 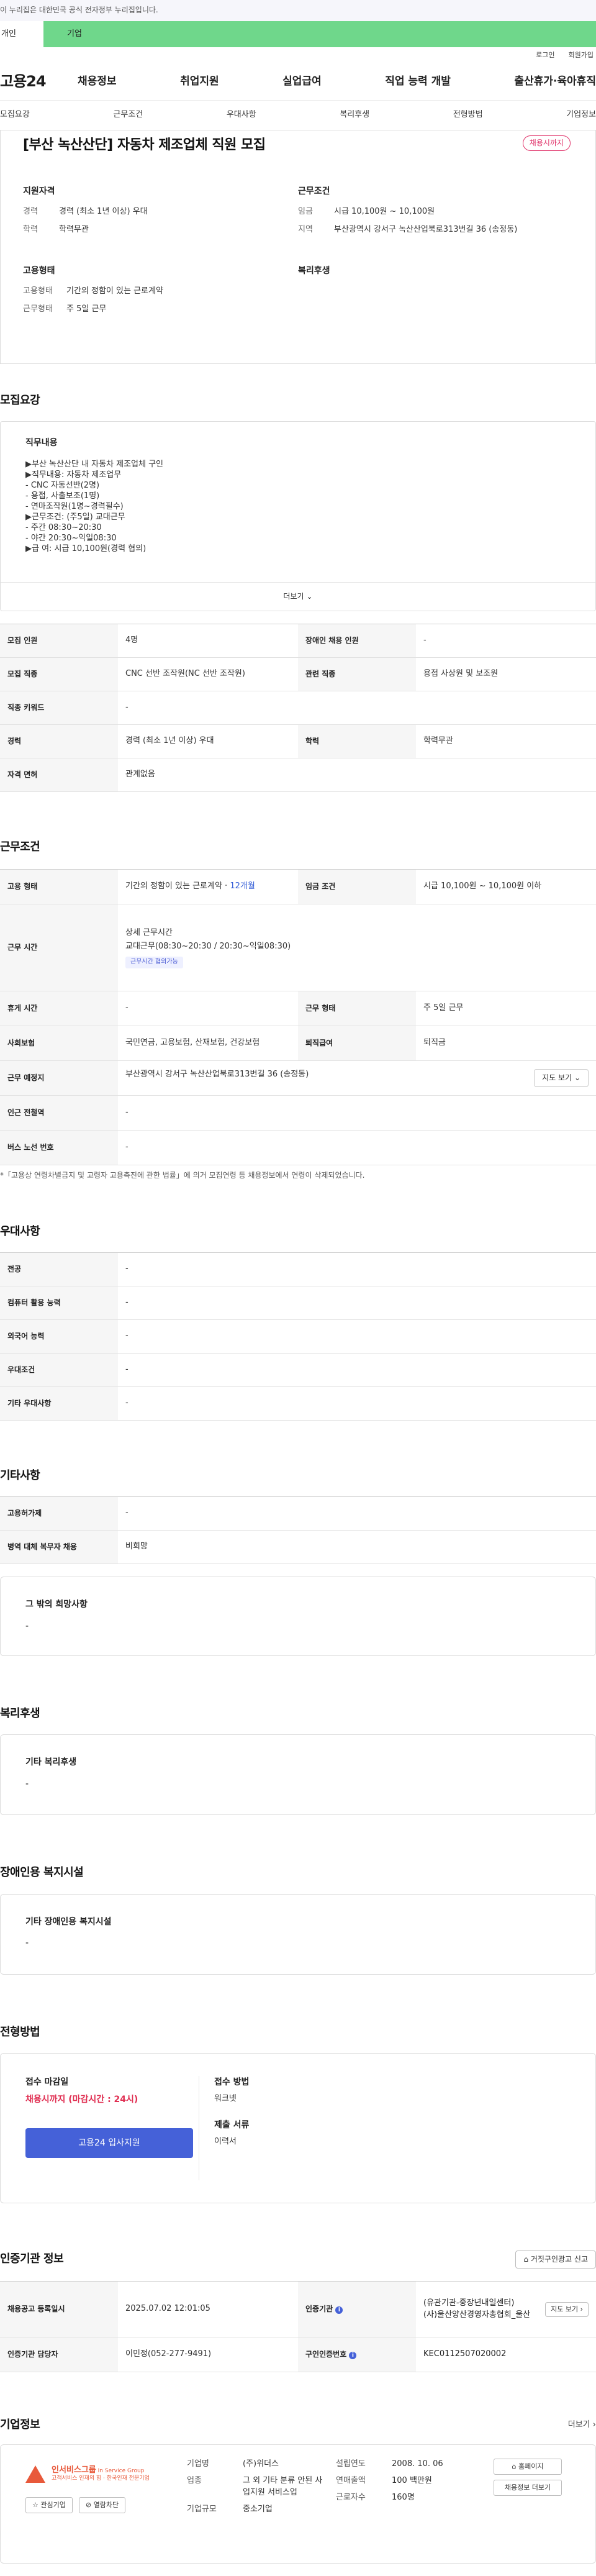 What do you see at coordinates (144, 145) in the screenshot?
I see `job-title: [부산 녹산산단] 자동차 제조업체 직원 모집` at bounding box center [144, 145].